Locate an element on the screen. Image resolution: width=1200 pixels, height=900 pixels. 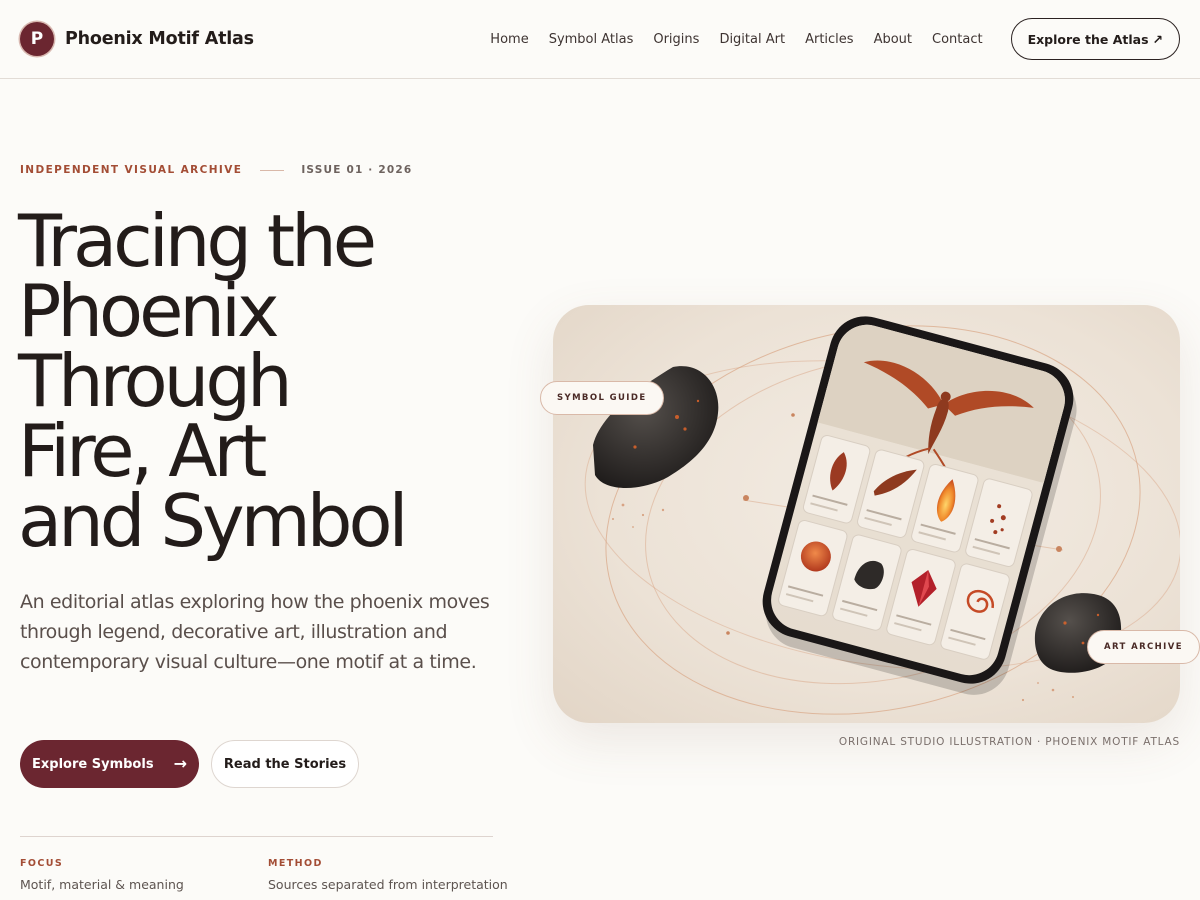
explore-symbols-label: Explore Symbols is located at coordinates (93, 764).